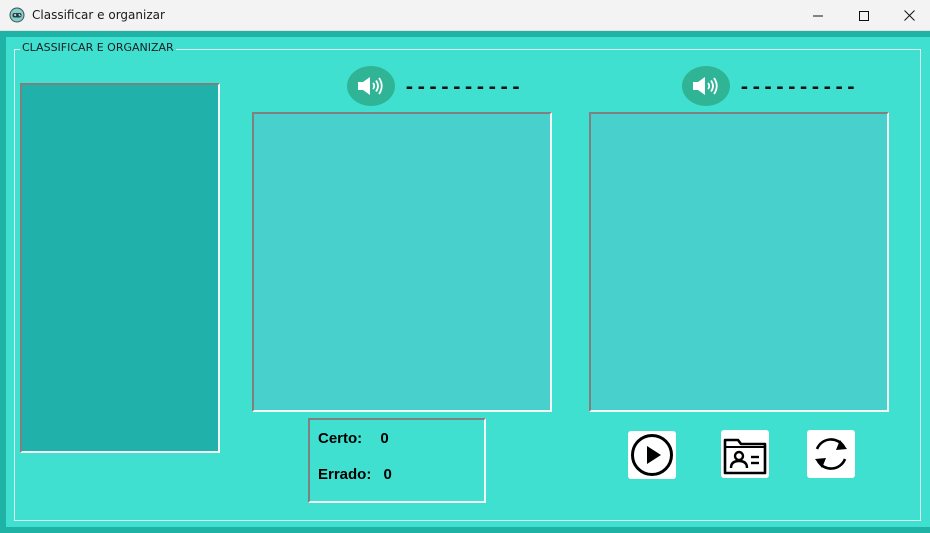  What do you see at coordinates (397, 460) in the screenshot?
I see `score-panel: Certo: 0 Errado: 0` at bounding box center [397, 460].